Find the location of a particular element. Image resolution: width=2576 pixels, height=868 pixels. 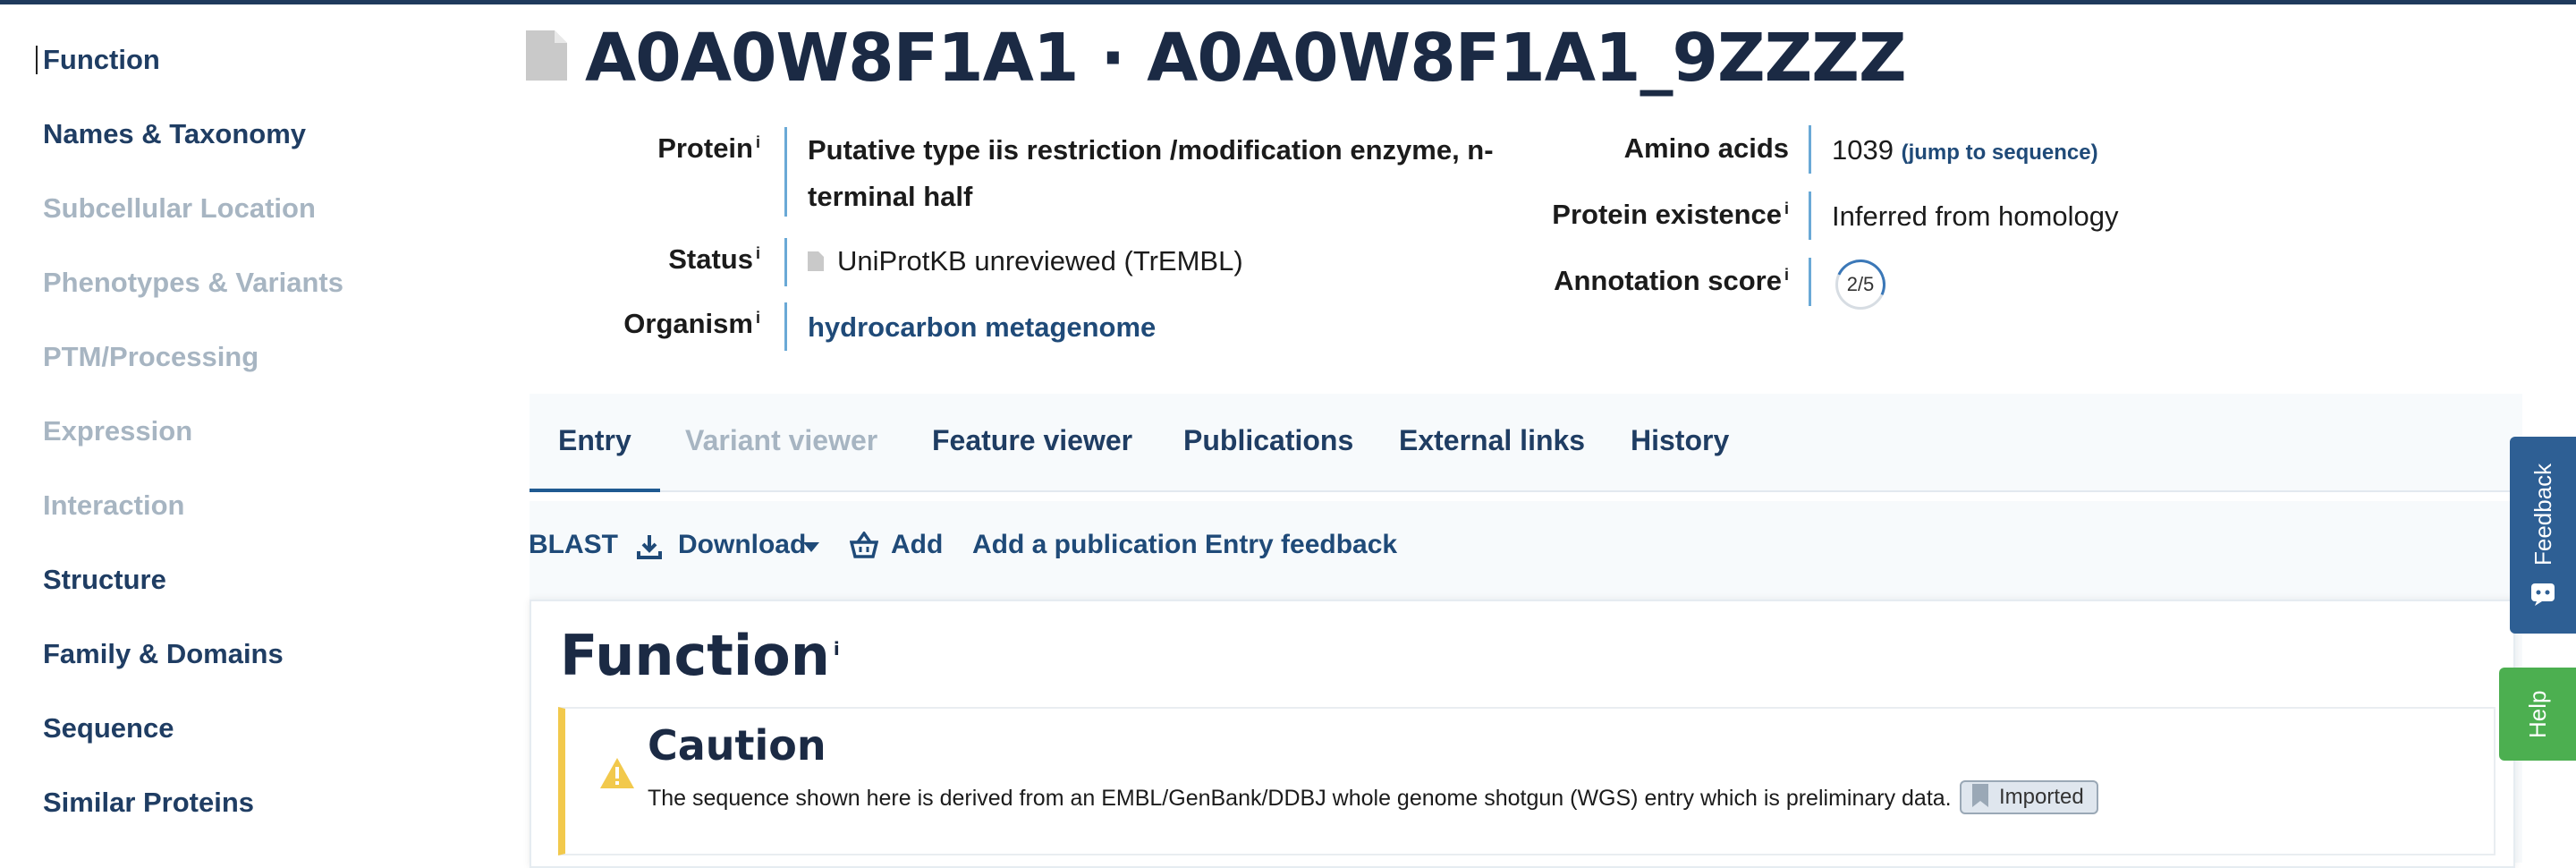

document-icon is located at coordinates (546, 55).